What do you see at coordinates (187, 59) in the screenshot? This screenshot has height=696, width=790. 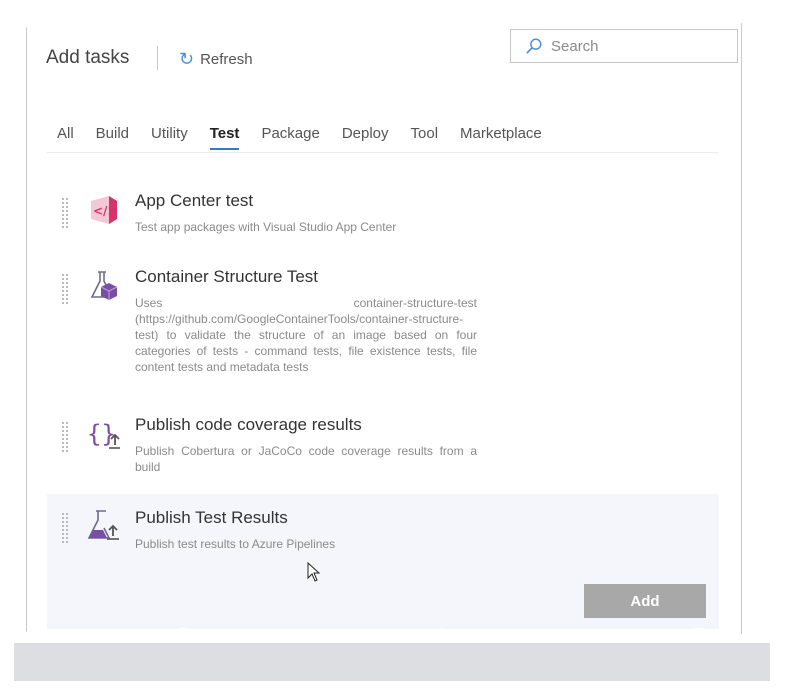 I see `refresh-icon: ↻` at bounding box center [187, 59].